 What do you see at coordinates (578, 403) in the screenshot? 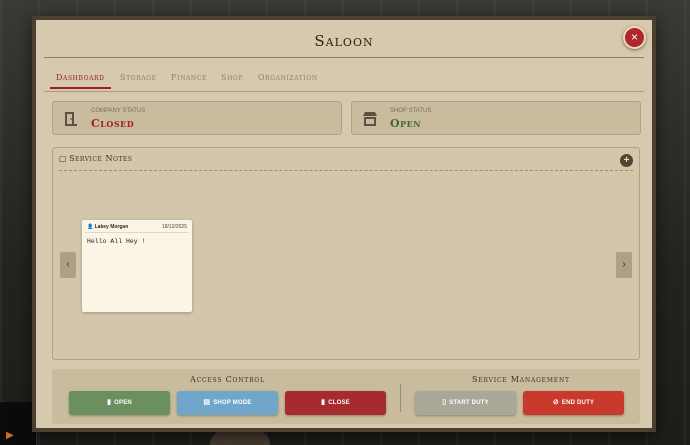
I see `end-duty-button-label: END DUTY` at bounding box center [578, 403].